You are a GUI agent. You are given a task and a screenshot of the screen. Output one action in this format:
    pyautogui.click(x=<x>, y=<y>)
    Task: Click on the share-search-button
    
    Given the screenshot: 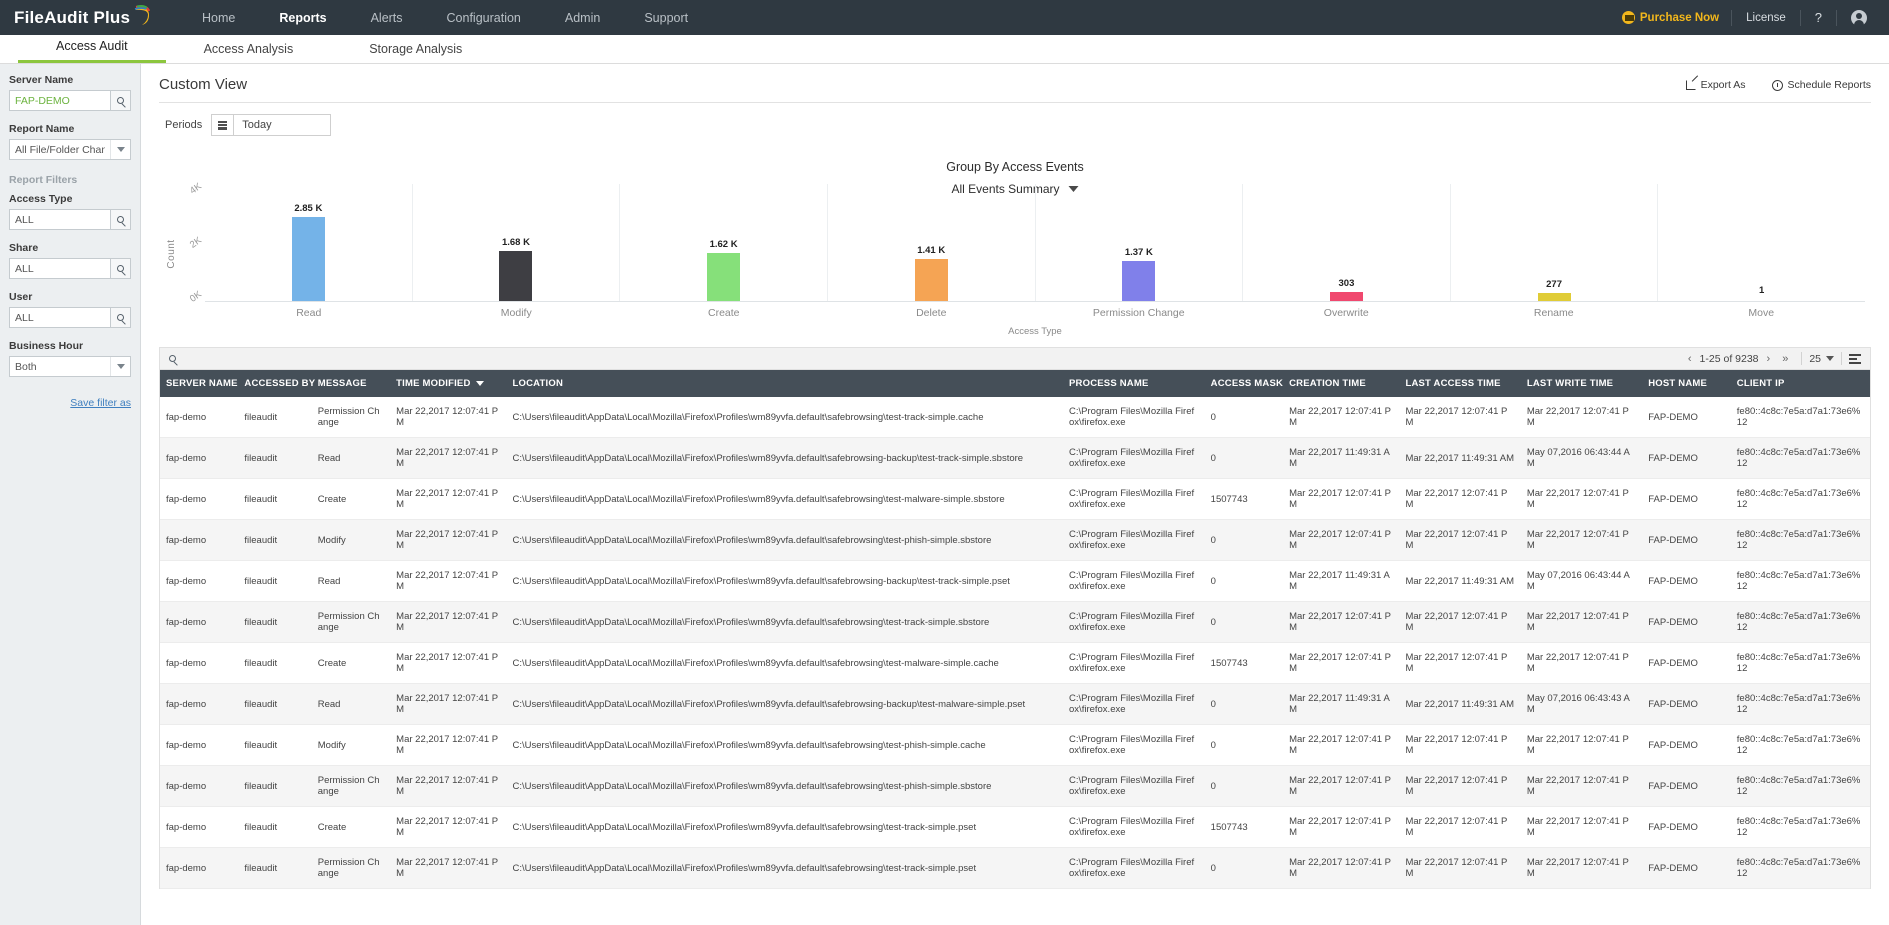 What is the action you would take?
    pyautogui.click(x=120, y=268)
    